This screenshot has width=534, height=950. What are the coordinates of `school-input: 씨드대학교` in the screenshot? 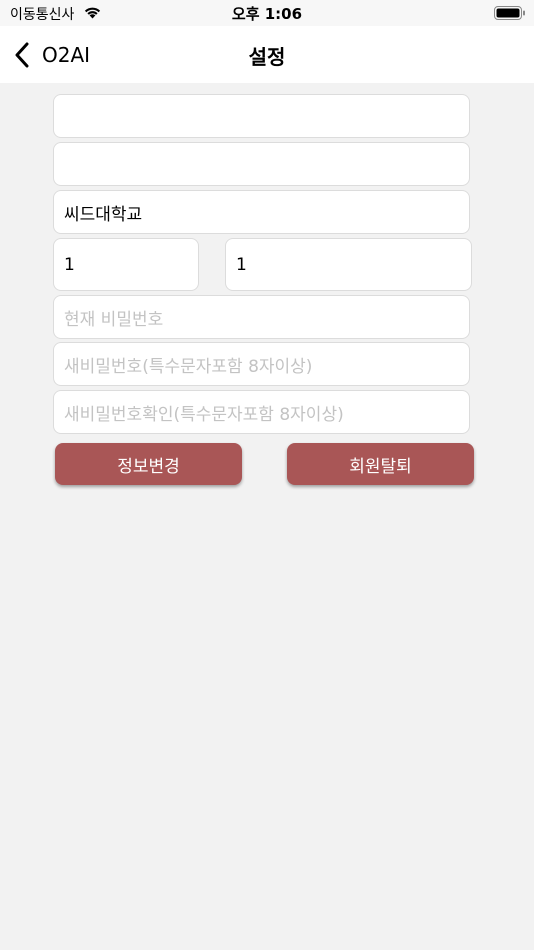 It's located at (261, 212).